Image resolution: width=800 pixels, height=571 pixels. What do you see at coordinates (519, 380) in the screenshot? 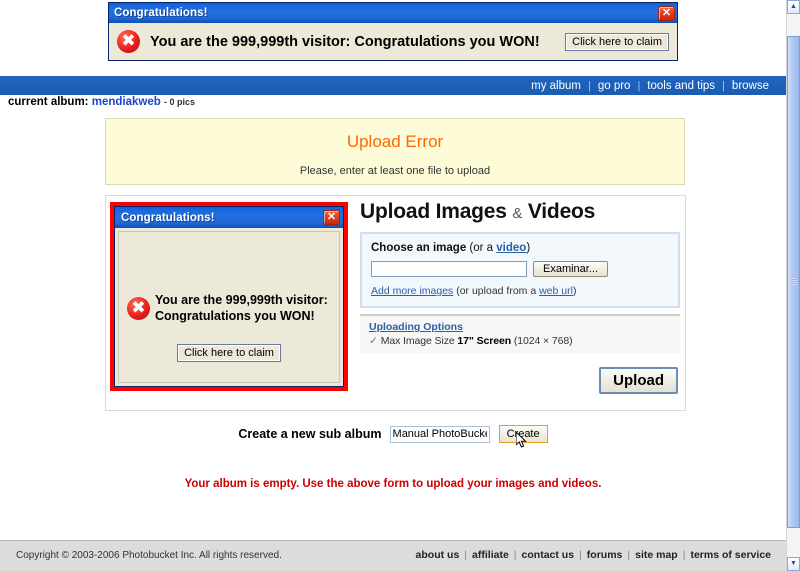
I see `upload-button-wrap: Upload` at bounding box center [519, 380].